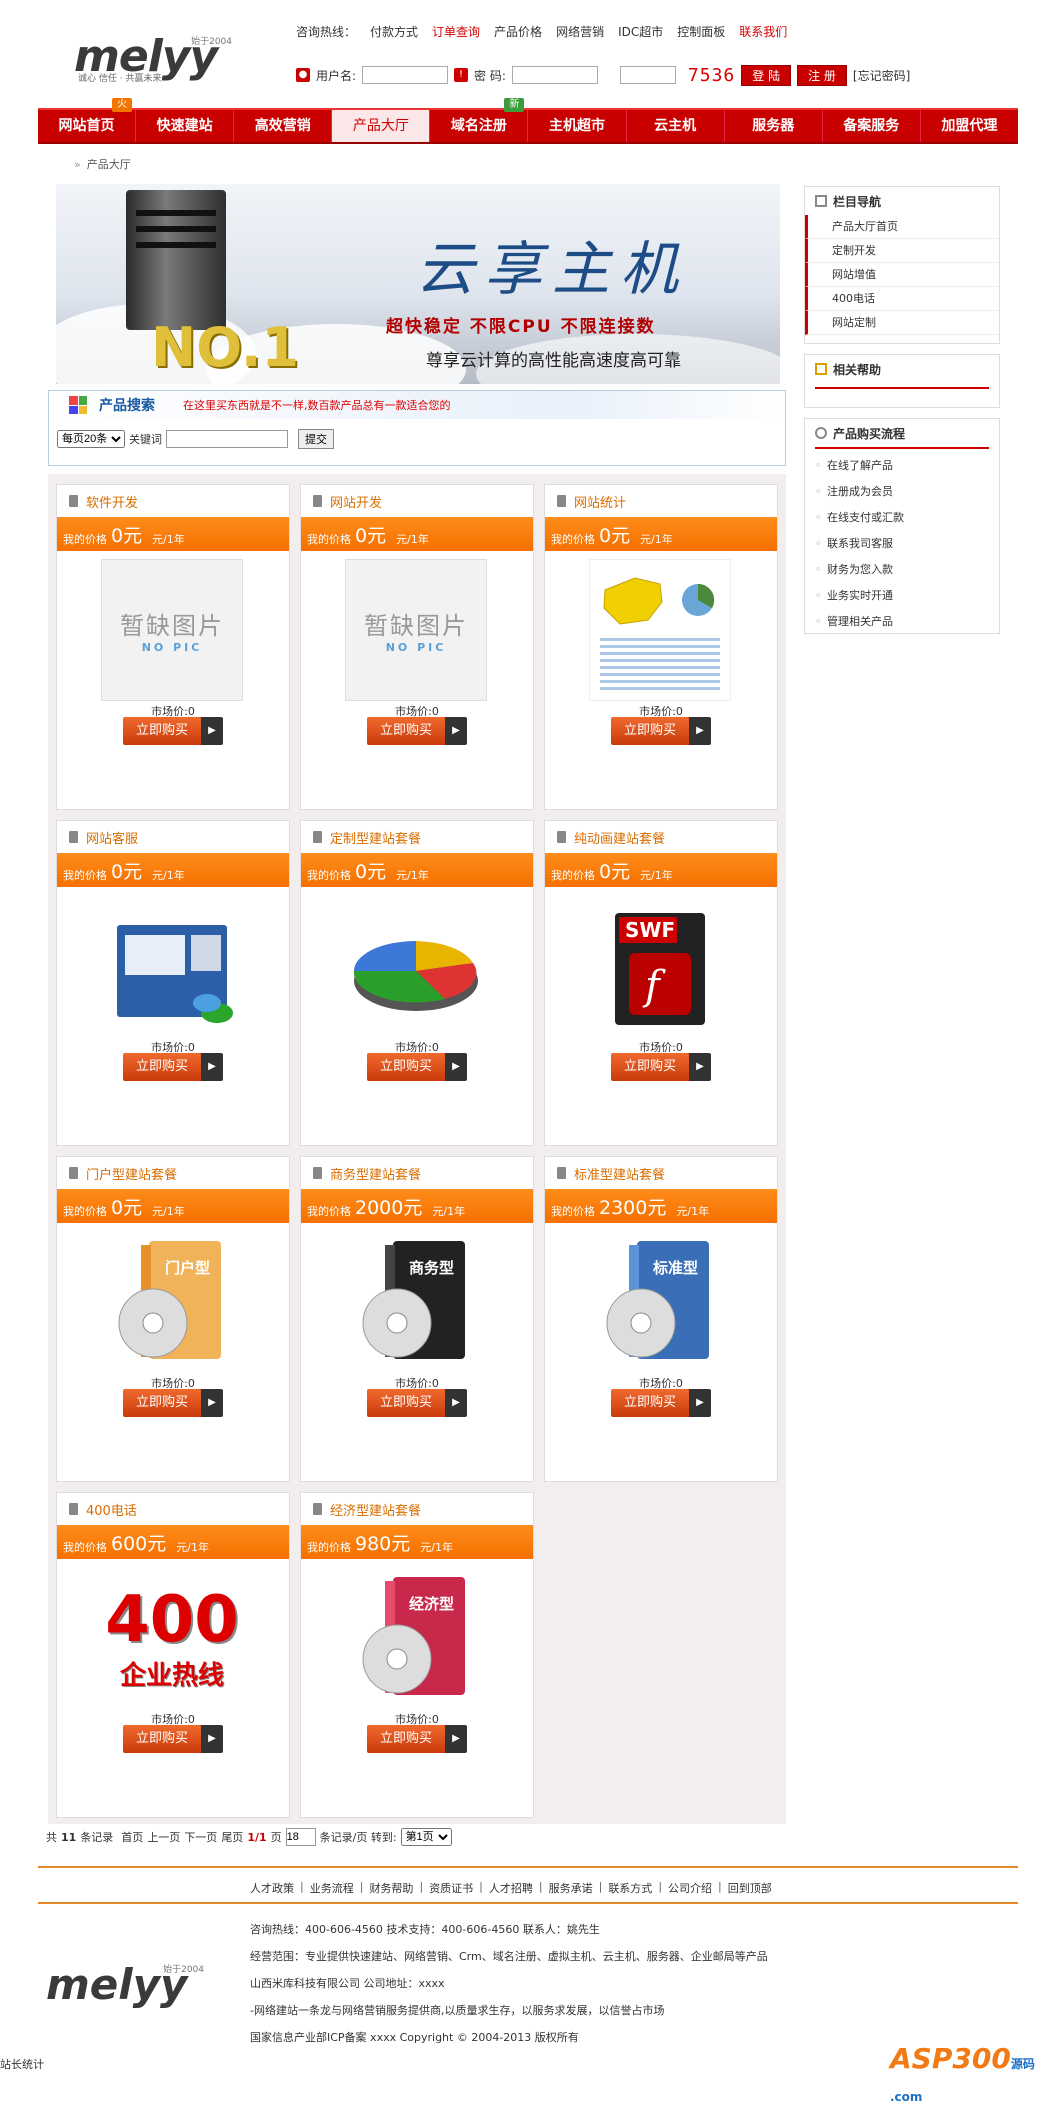 This screenshot has width=1059, height=2108. I want to click on medal-icon, so click(821, 369).